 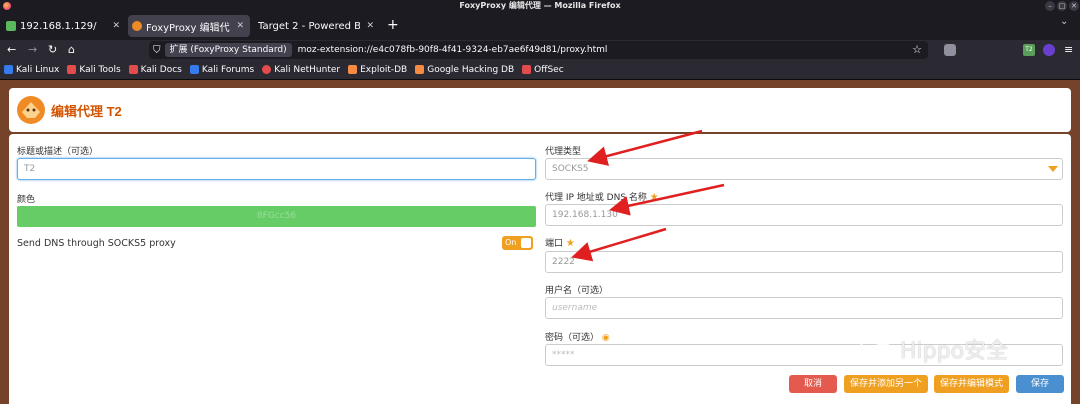 What do you see at coordinates (511, 242) in the screenshot?
I see `toggle-state: On` at bounding box center [511, 242].